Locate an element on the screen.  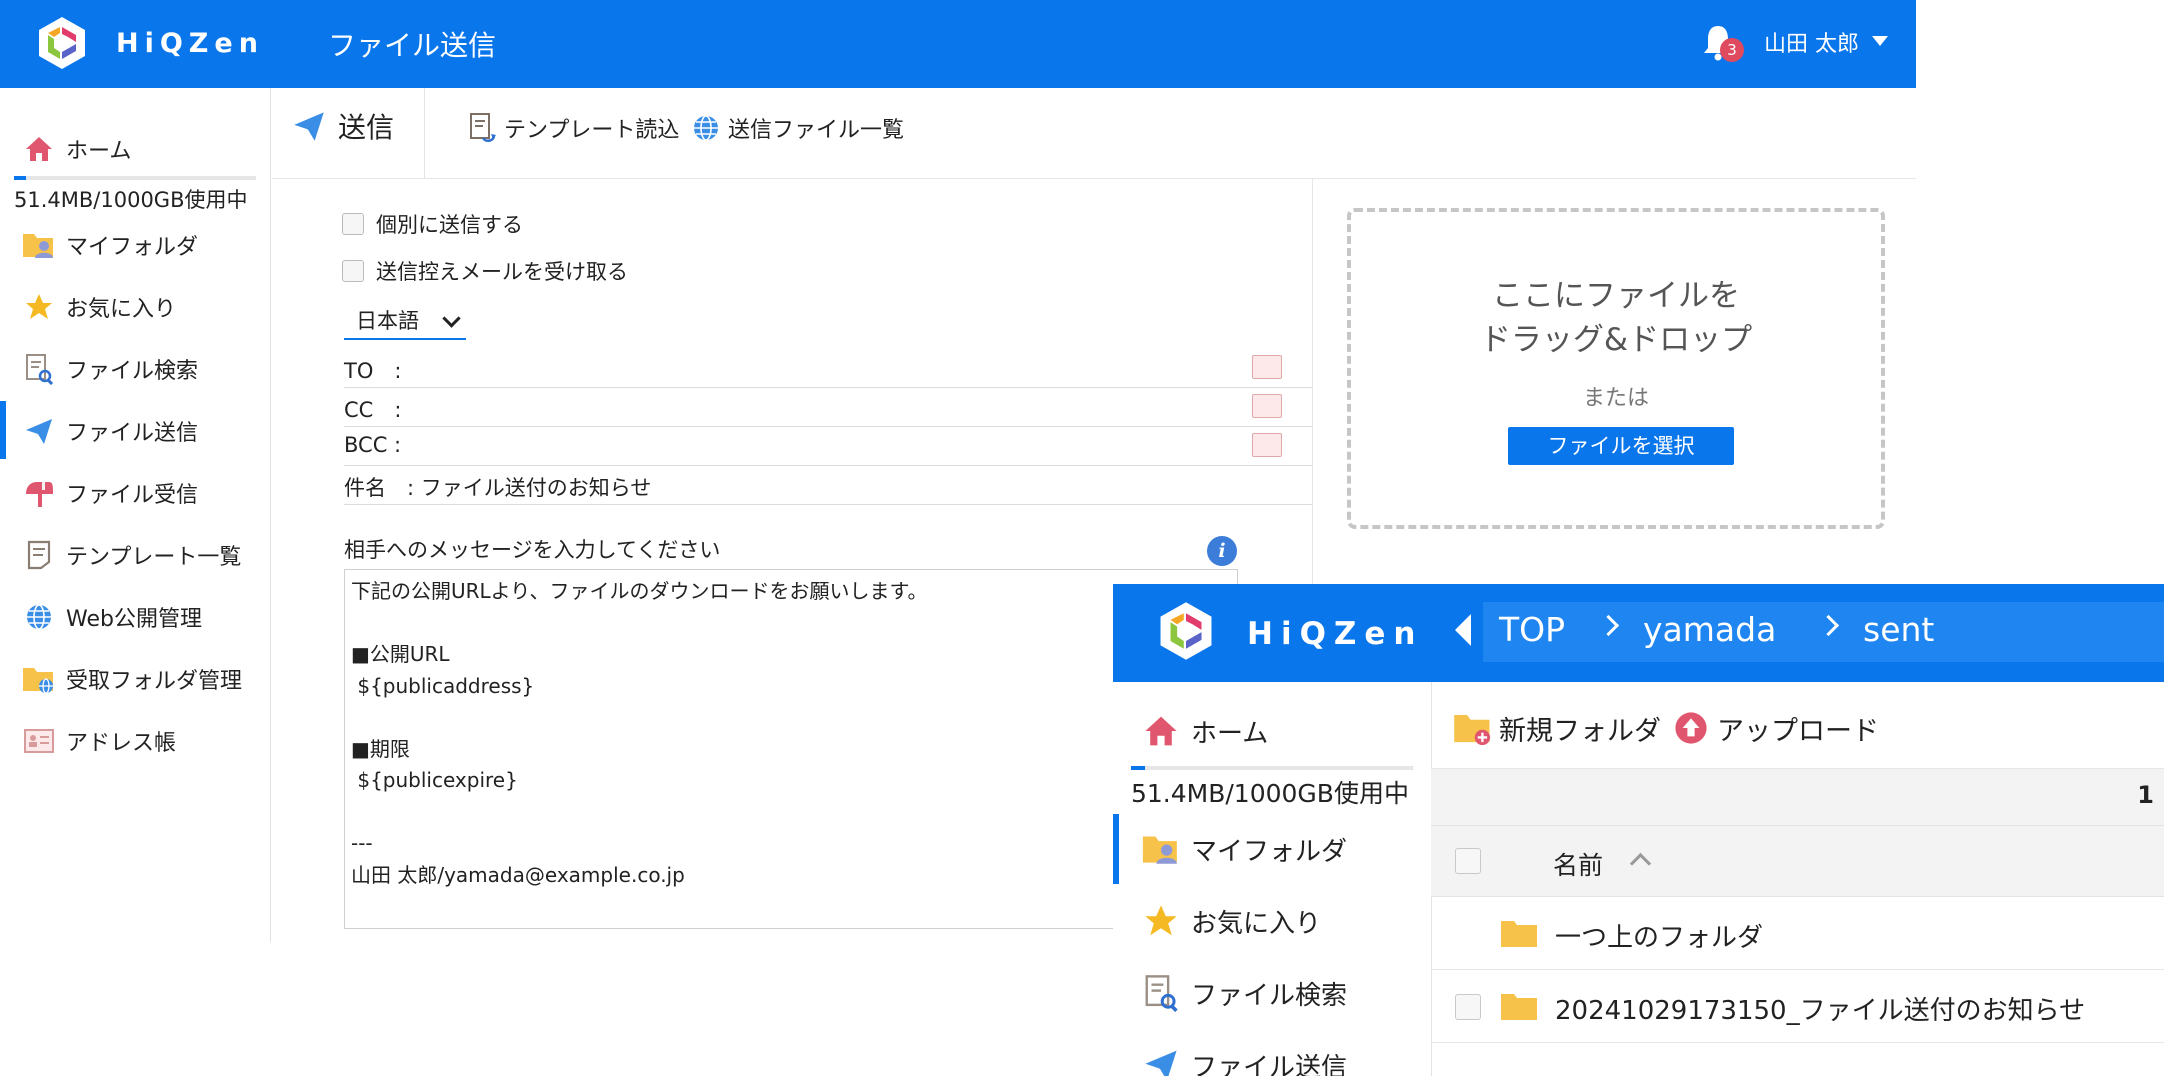
language-select: 日本語 is located at coordinates (405, 321).